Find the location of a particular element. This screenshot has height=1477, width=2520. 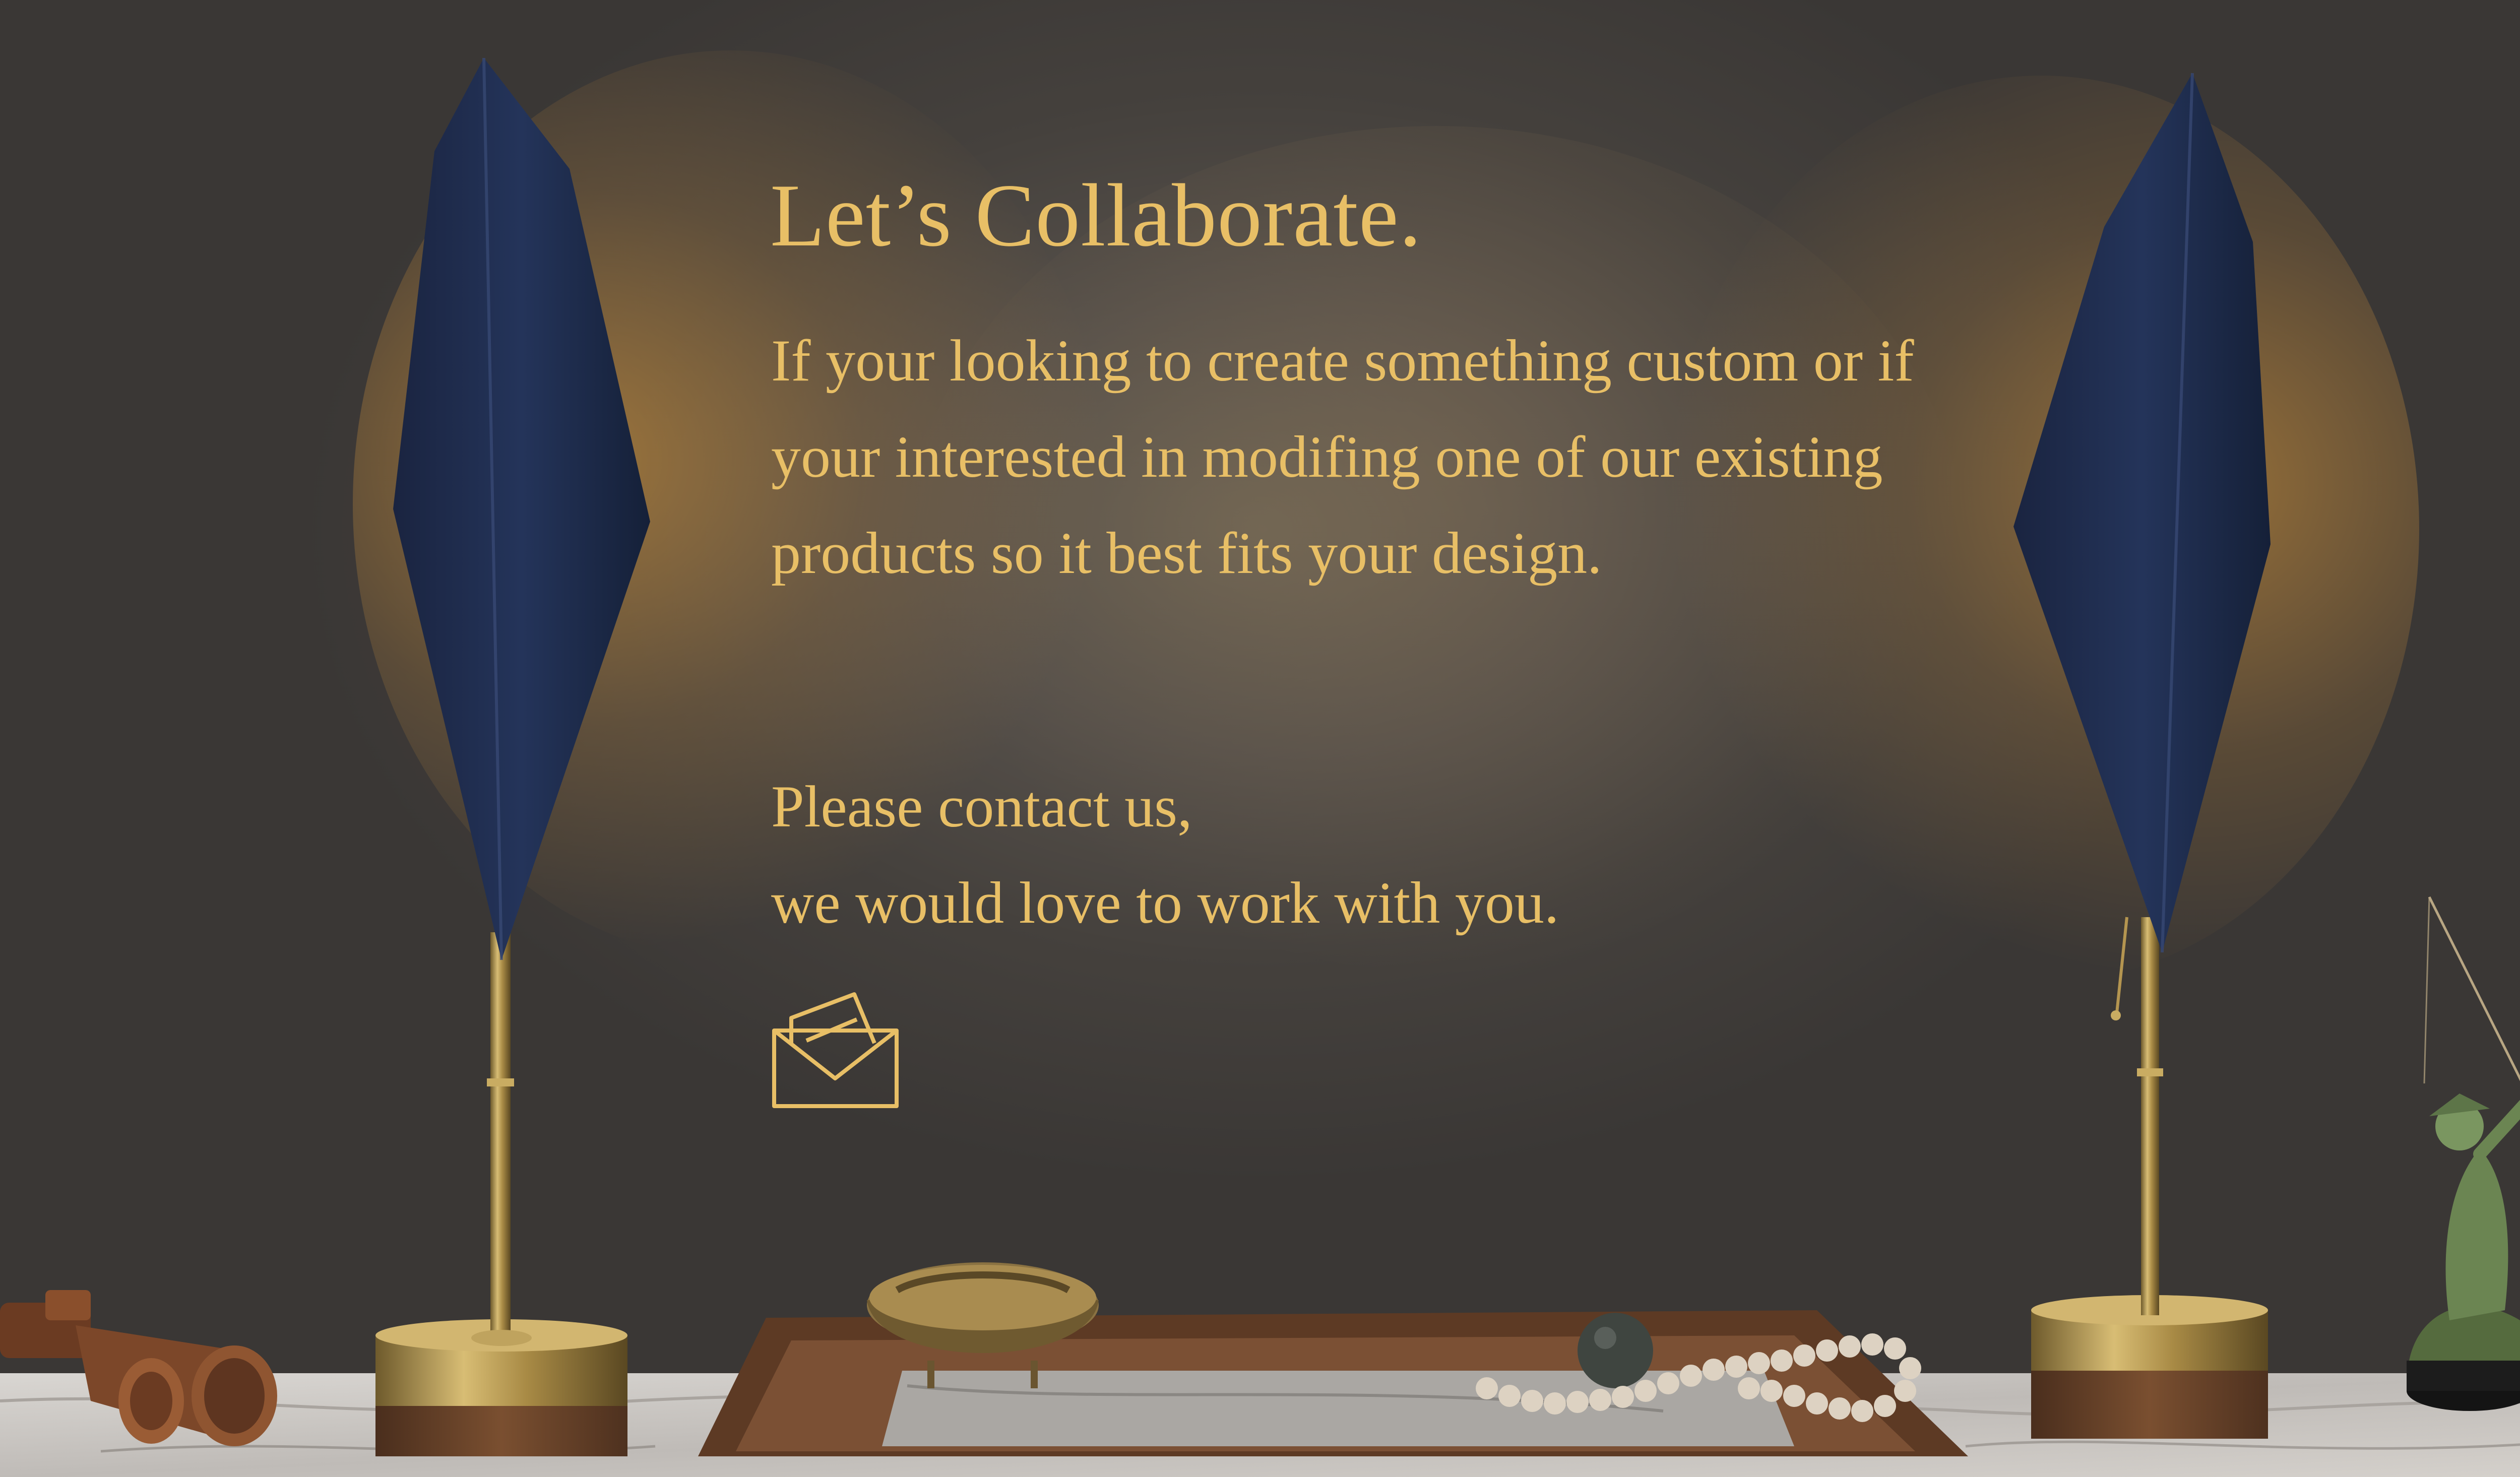

right-lamp is located at coordinates (2142, 756).